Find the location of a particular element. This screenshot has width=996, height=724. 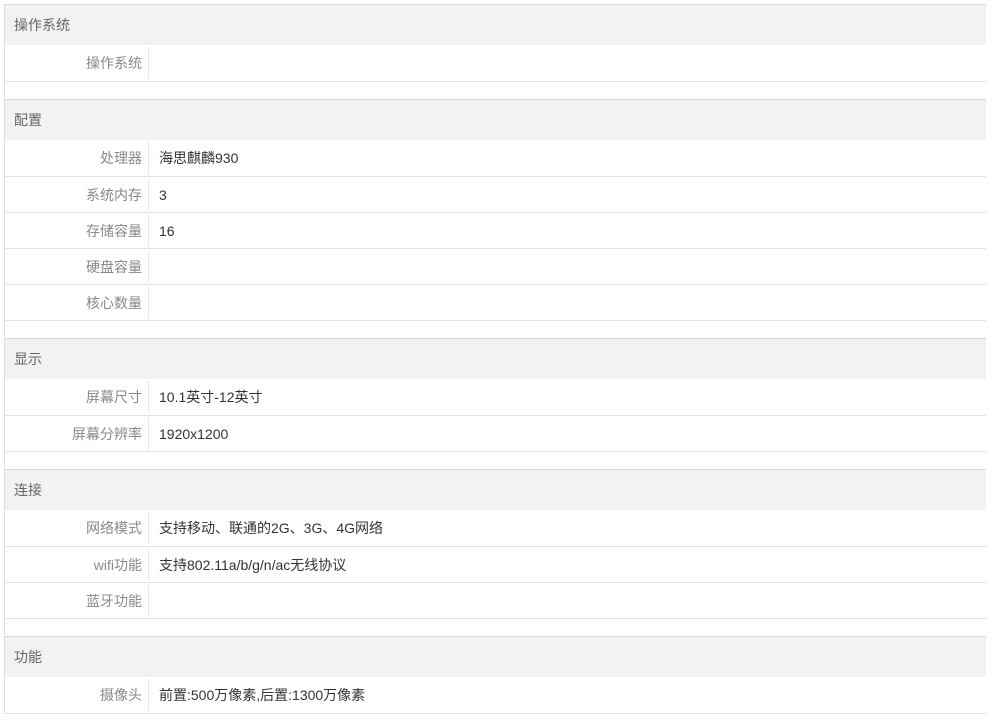

section-header: 显示 is located at coordinates (495, 359).